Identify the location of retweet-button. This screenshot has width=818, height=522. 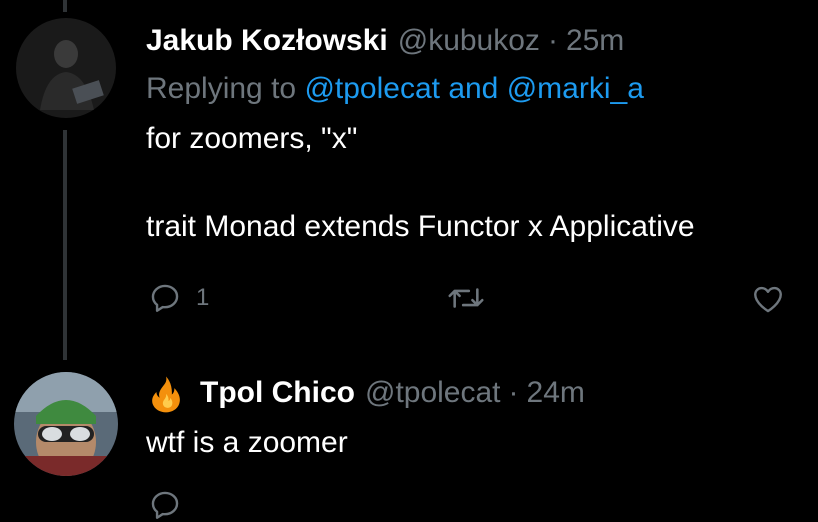
(466, 298).